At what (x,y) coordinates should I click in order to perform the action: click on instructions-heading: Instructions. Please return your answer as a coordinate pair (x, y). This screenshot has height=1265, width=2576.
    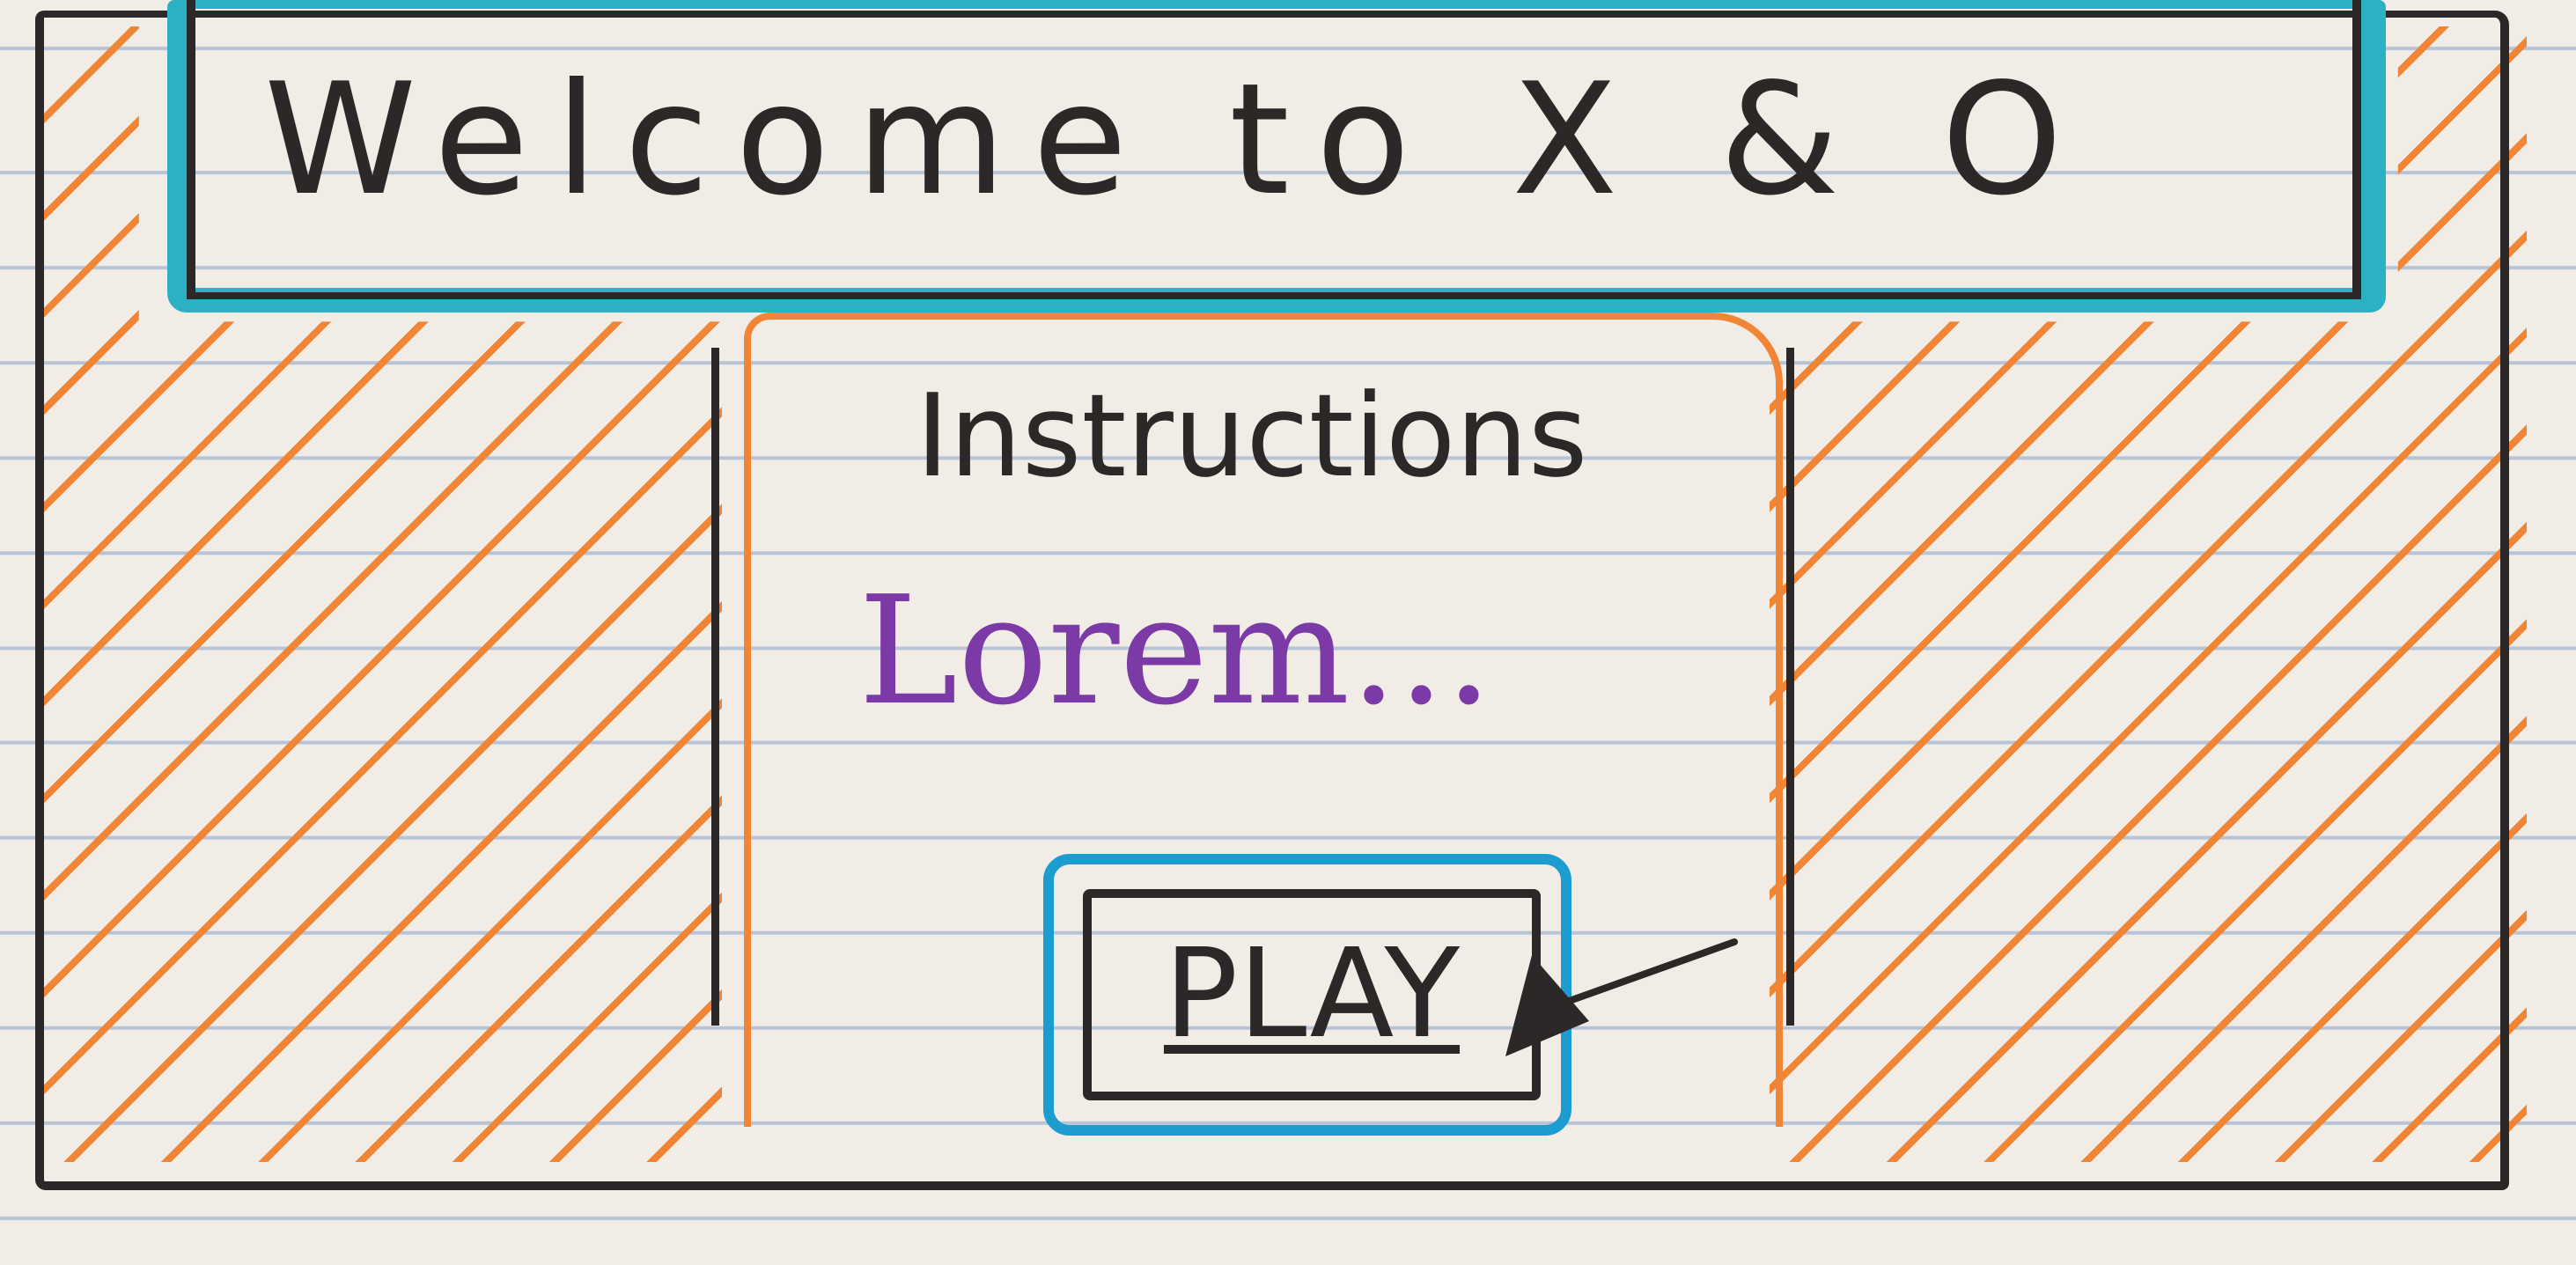
    Looking at the image, I should click on (1252, 436).